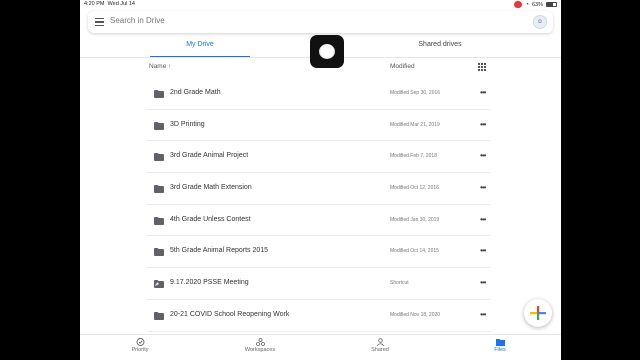 The height and width of the screenshot is (360, 640). I want to click on nav-label: Files, so click(500, 350).